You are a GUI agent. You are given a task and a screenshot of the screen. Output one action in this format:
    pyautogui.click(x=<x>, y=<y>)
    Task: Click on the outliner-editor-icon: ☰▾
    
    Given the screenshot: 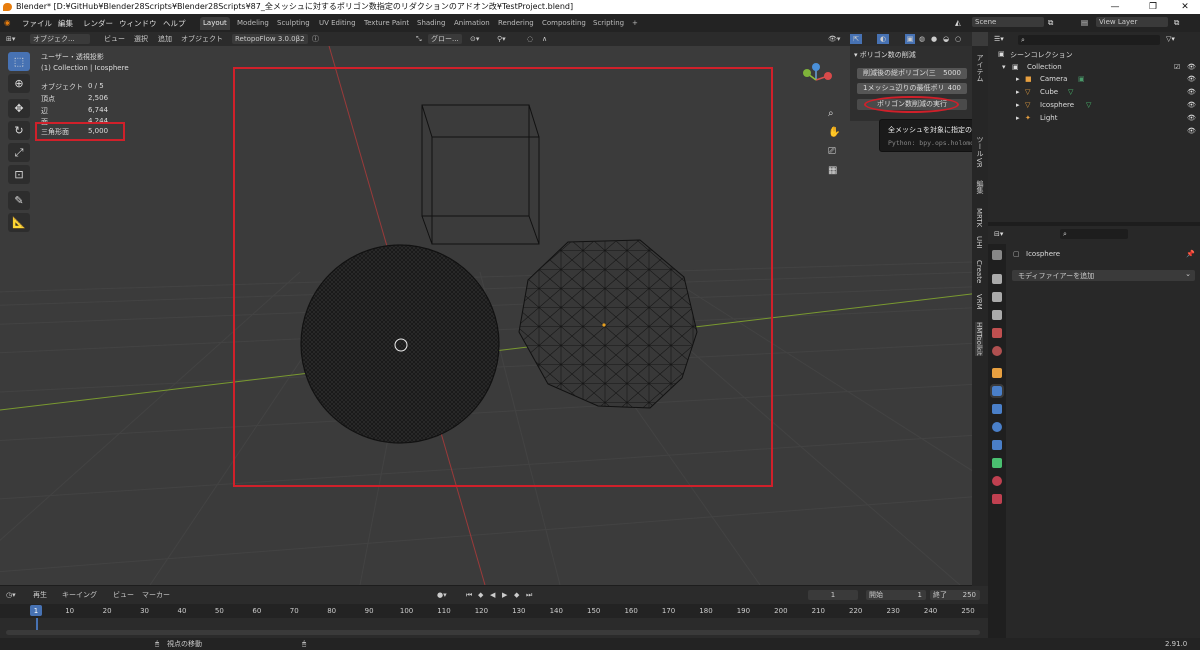 What is the action you would take?
    pyautogui.click(x=999, y=39)
    